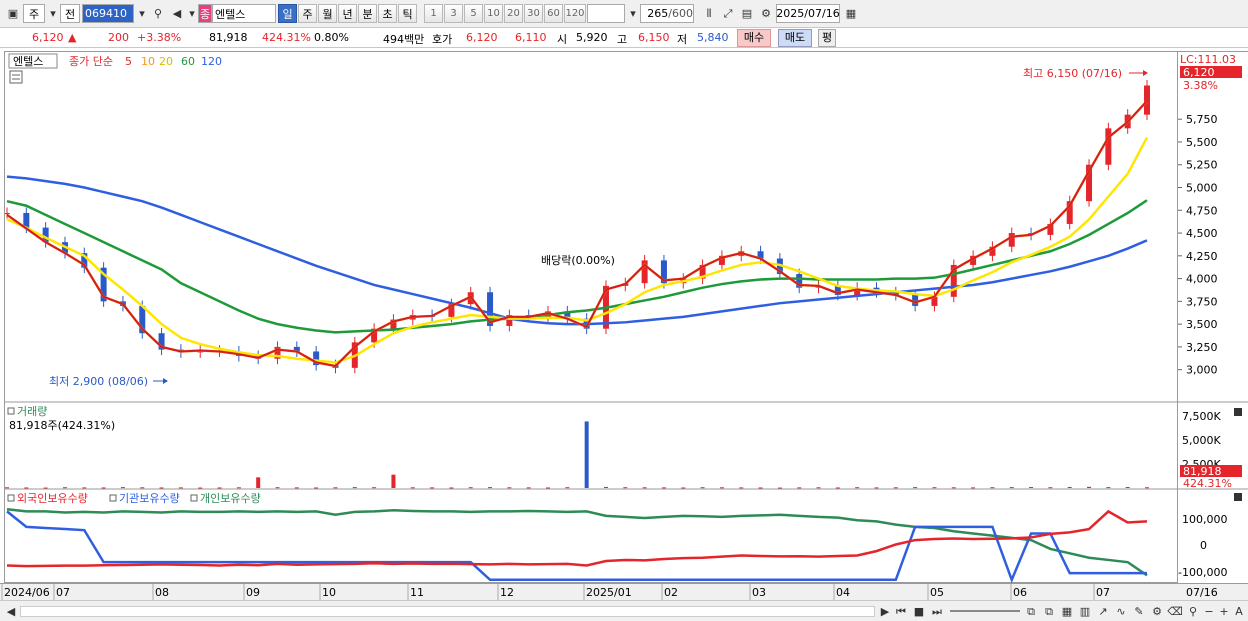 The image size is (1248, 621). I want to click on date-label: 12, so click(507, 592).